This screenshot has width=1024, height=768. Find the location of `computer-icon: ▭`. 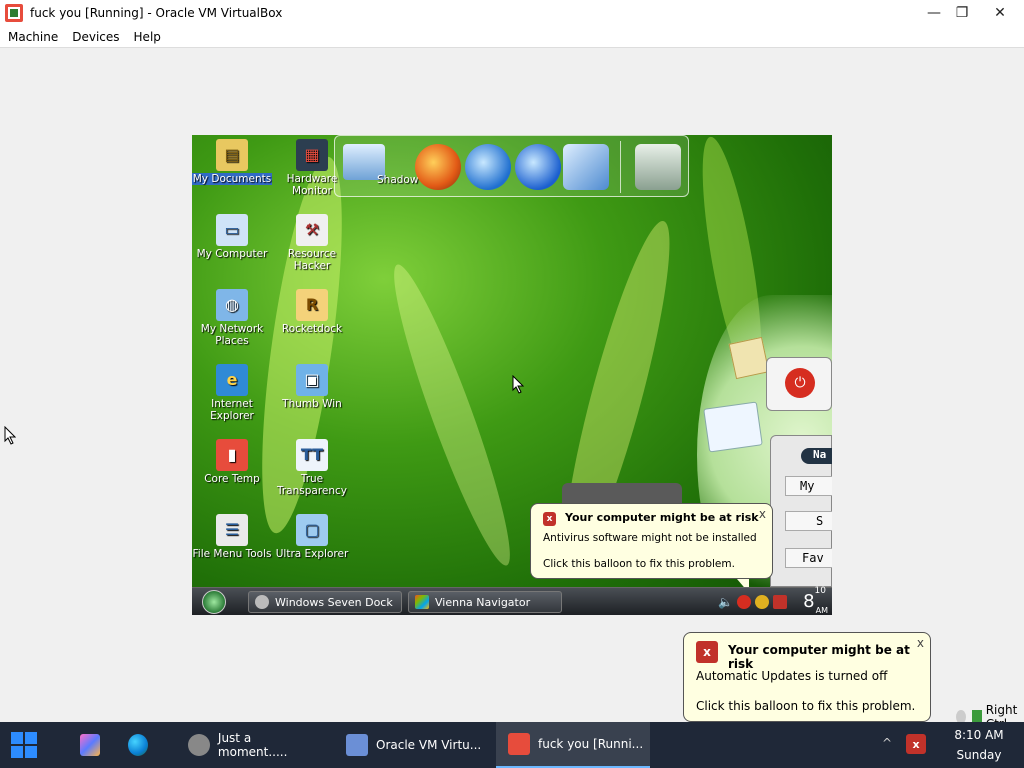

computer-icon: ▭ is located at coordinates (232, 230).